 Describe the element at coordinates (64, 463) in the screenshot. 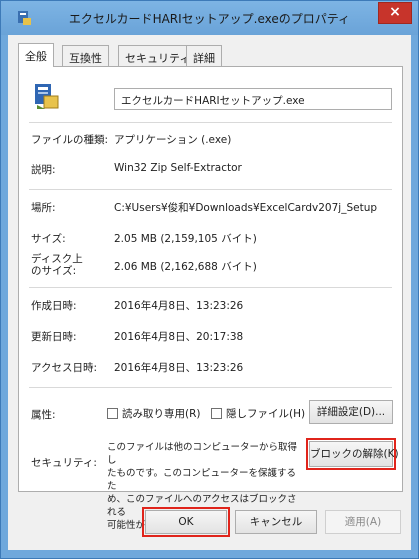

I see `security-label: セキュリティ:` at that location.